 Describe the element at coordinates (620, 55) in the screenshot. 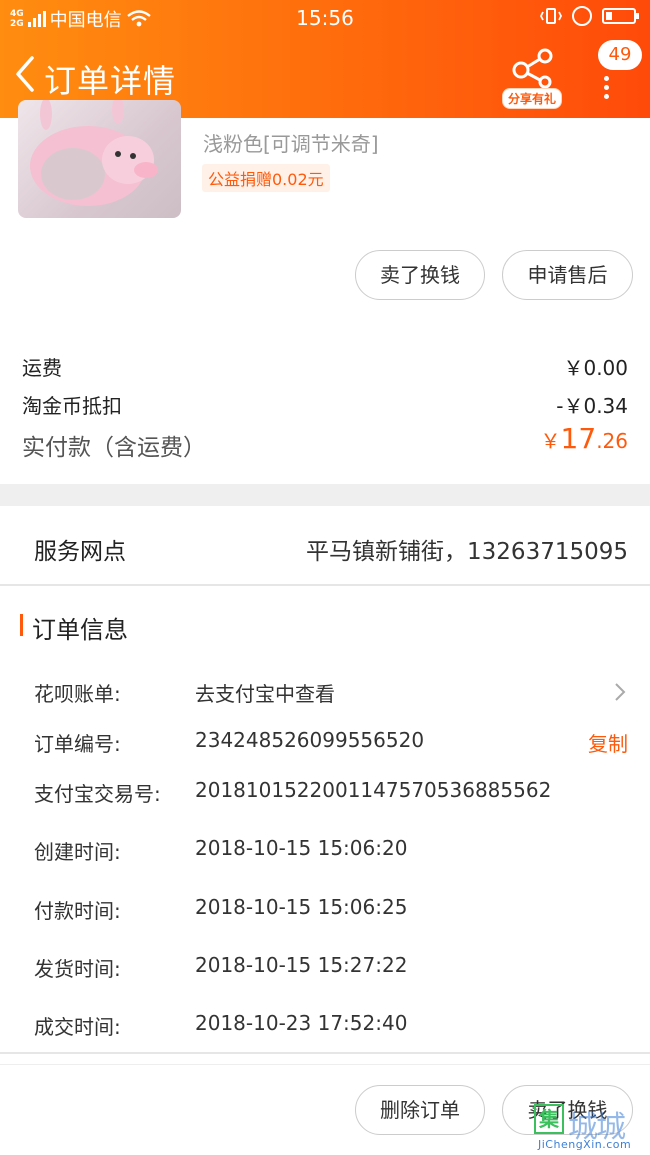

I see `message-badge: 49` at that location.